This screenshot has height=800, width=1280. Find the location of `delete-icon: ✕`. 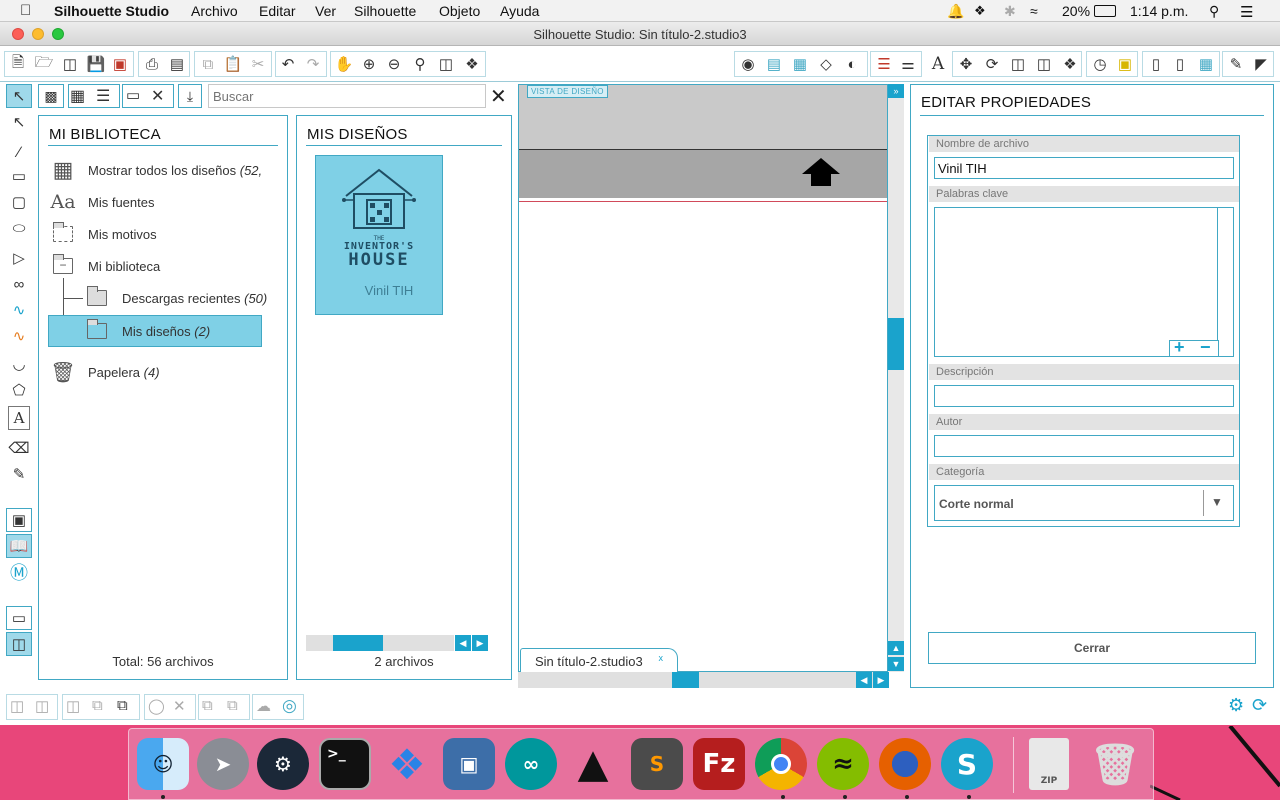

delete-icon: ✕ is located at coordinates (157, 96).